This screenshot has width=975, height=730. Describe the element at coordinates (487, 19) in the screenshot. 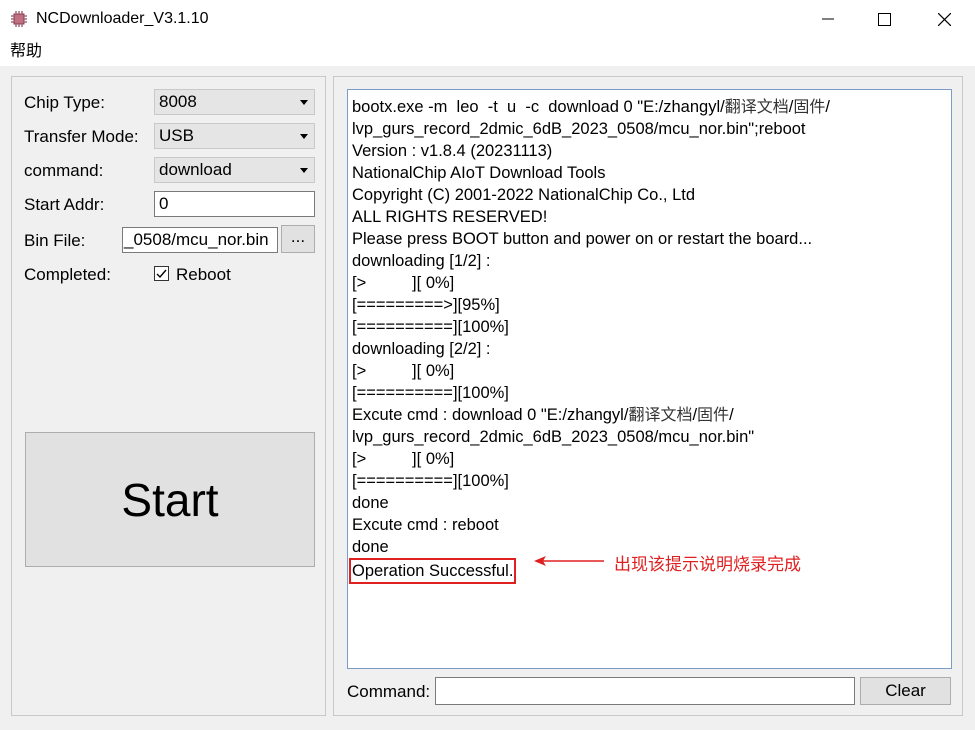

I see `title-bar: NCDownloader_V3.1.10` at that location.